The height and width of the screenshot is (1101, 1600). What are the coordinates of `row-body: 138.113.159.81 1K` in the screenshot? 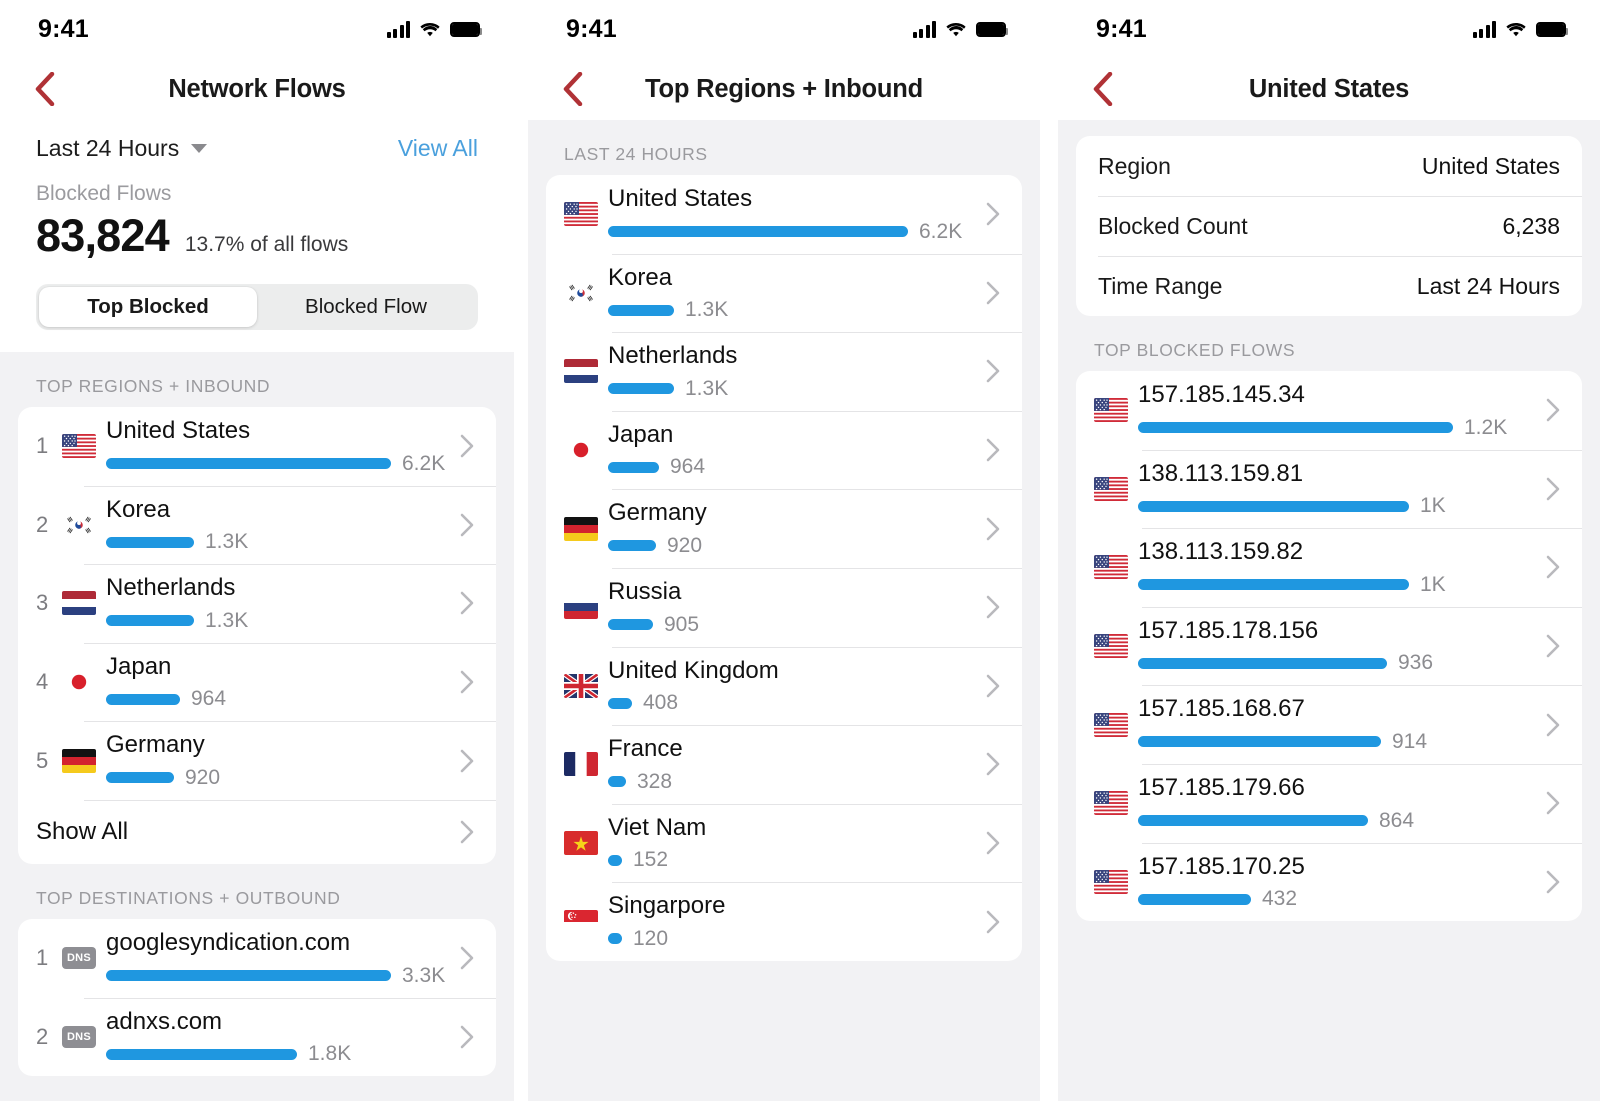 It's located at (1335, 489).